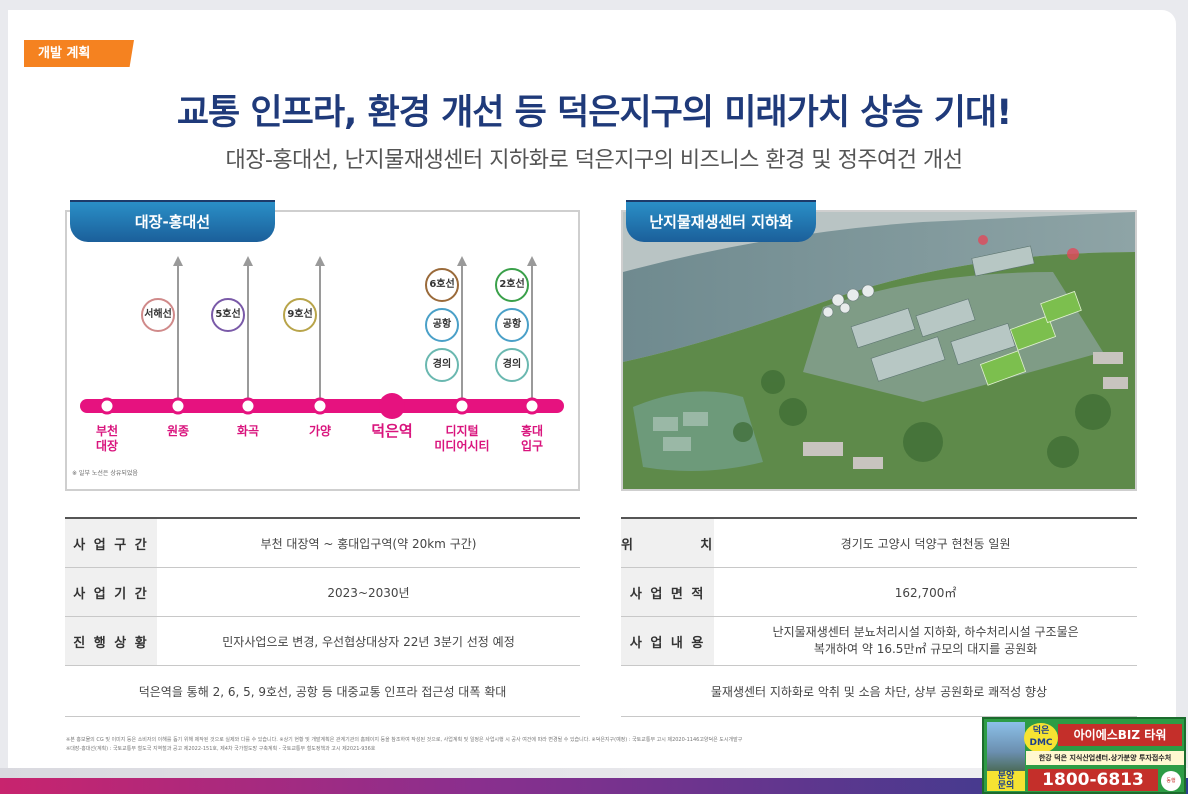 The height and width of the screenshot is (794, 1188). I want to click on ad-building-name: 아이에스BIZ 타워, so click(1120, 735).